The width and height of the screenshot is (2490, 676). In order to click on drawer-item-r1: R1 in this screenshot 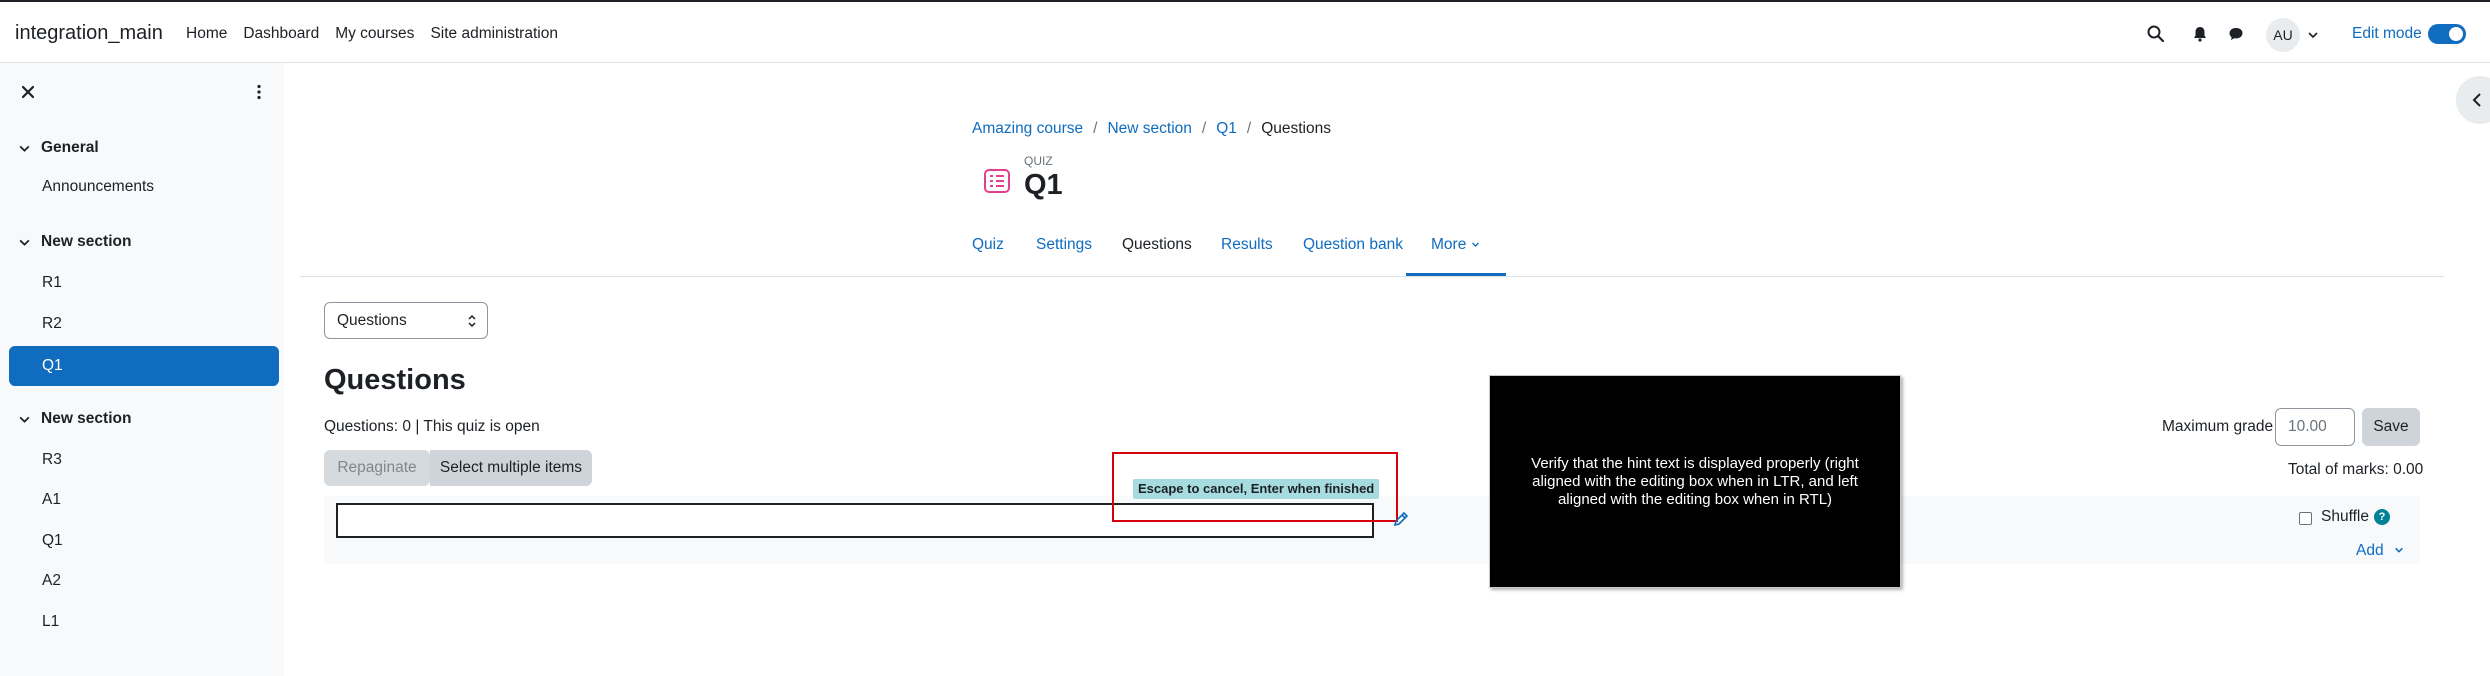, I will do `click(52, 283)`.